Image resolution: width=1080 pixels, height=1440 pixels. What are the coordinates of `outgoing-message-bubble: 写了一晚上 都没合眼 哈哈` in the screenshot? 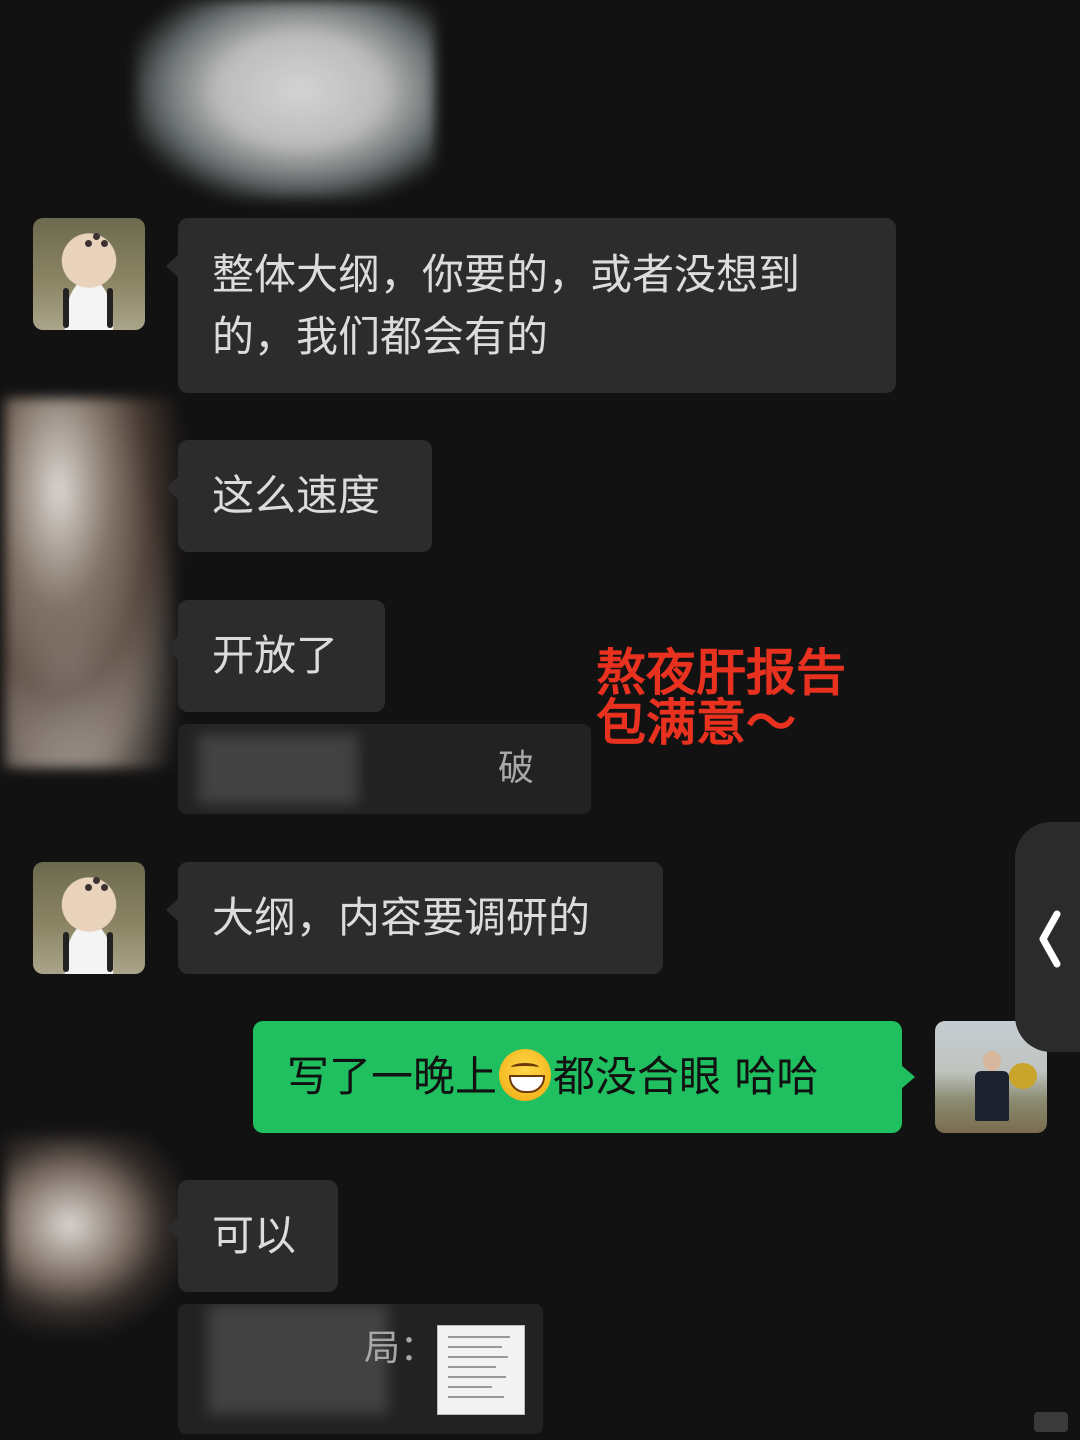 It's located at (584, 1077).